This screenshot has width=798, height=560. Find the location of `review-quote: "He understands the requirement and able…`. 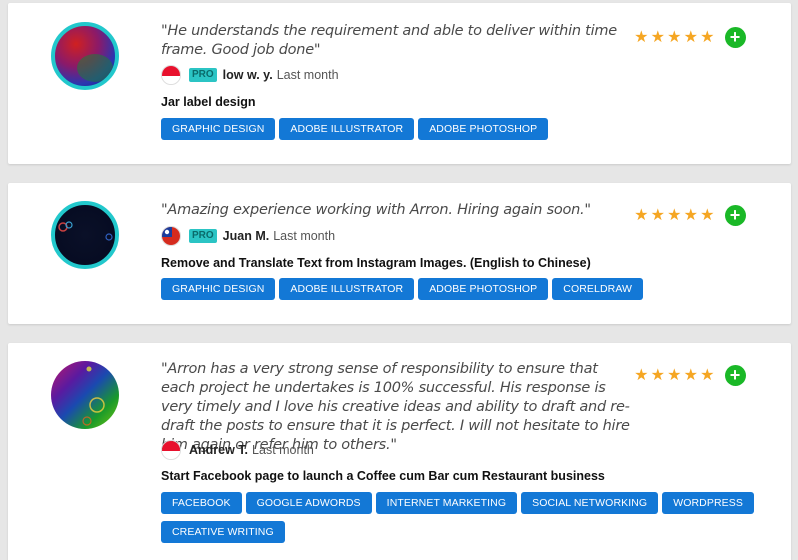

review-quote: "He understands the requirement and able… is located at coordinates (389, 40).